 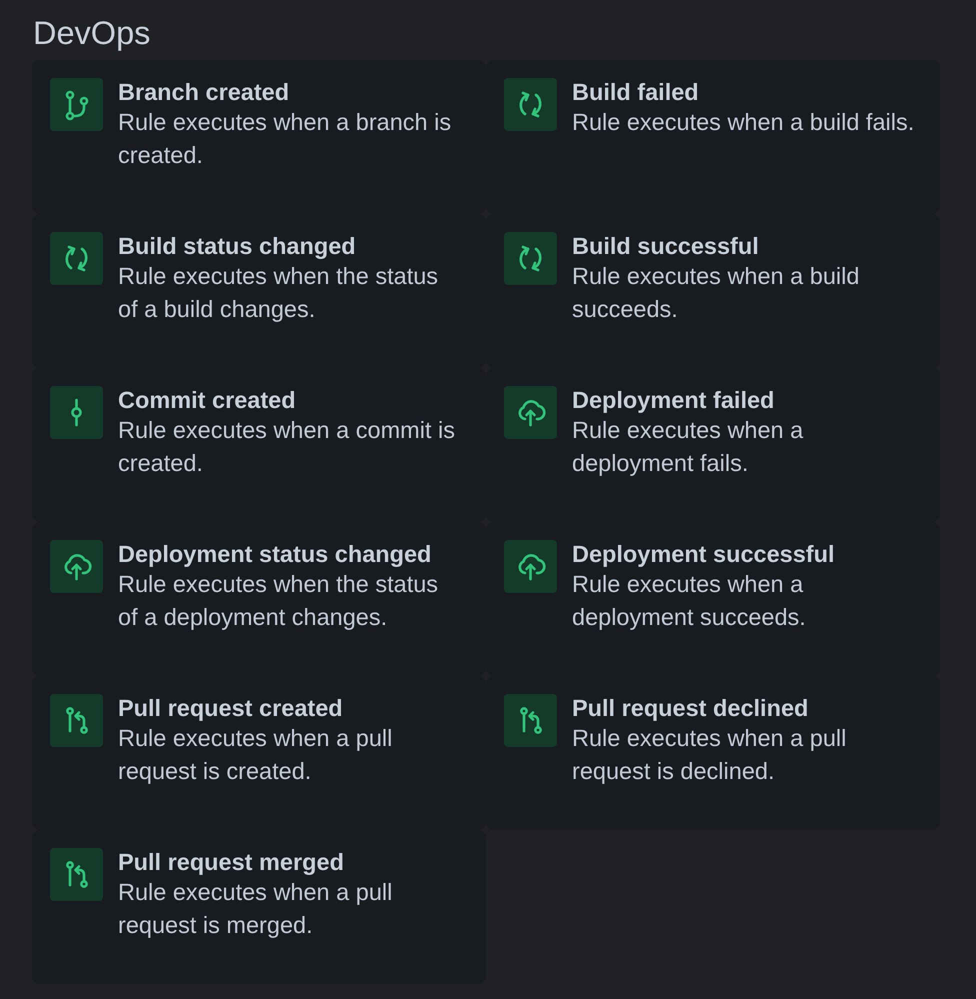 I want to click on trigger-description: Rule executes when a build succeeds., so click(x=716, y=293).